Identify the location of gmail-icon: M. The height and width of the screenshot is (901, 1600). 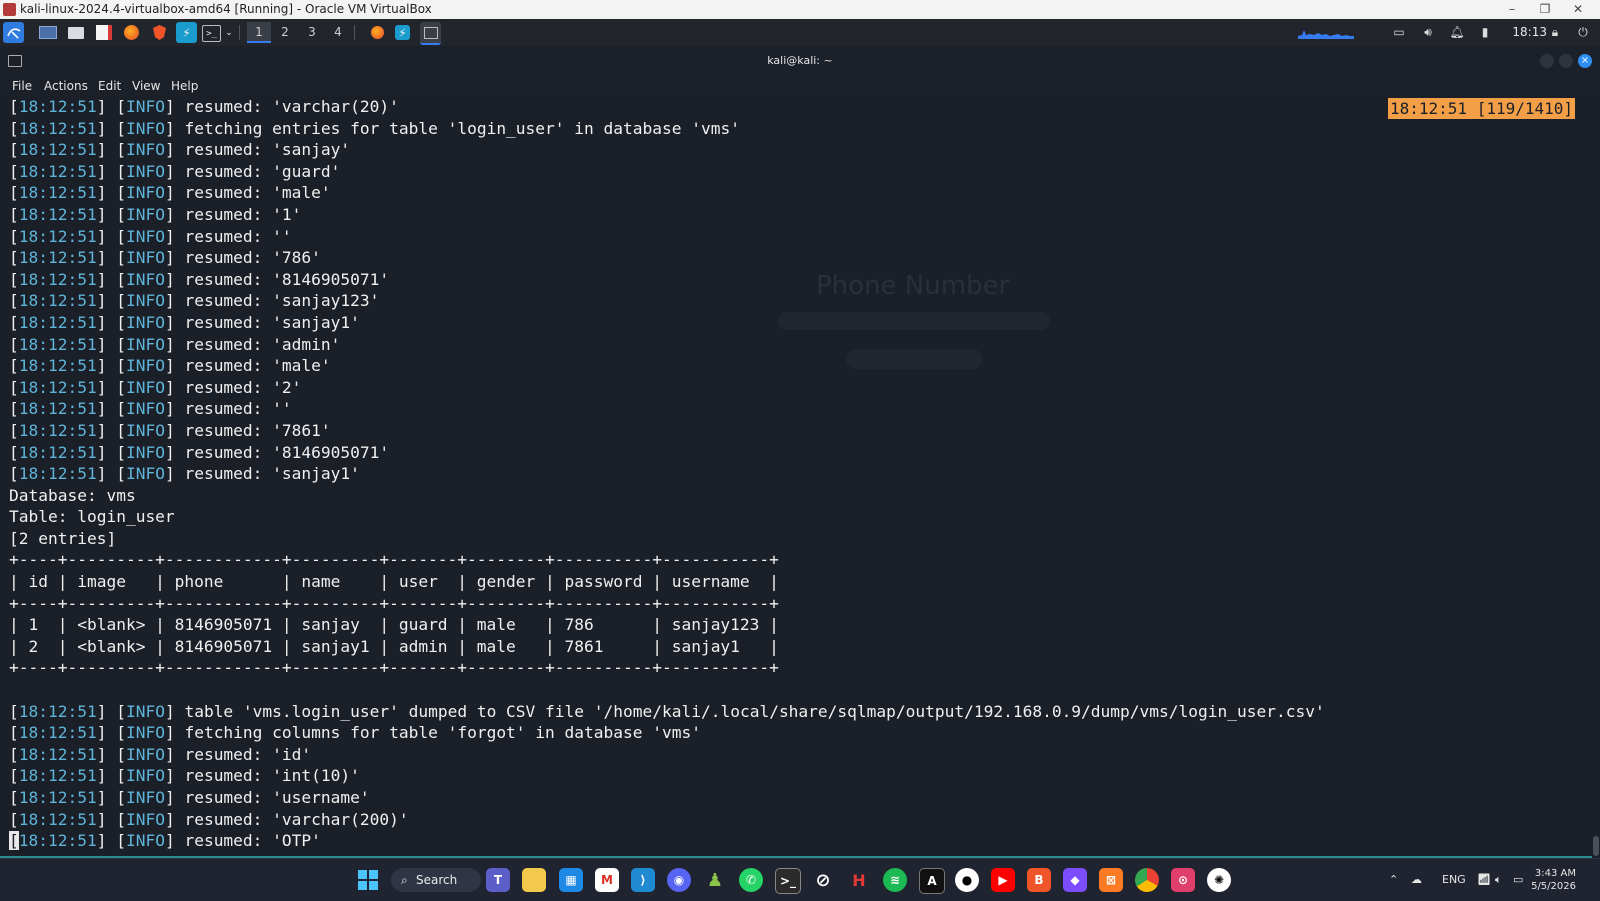
(607, 880).